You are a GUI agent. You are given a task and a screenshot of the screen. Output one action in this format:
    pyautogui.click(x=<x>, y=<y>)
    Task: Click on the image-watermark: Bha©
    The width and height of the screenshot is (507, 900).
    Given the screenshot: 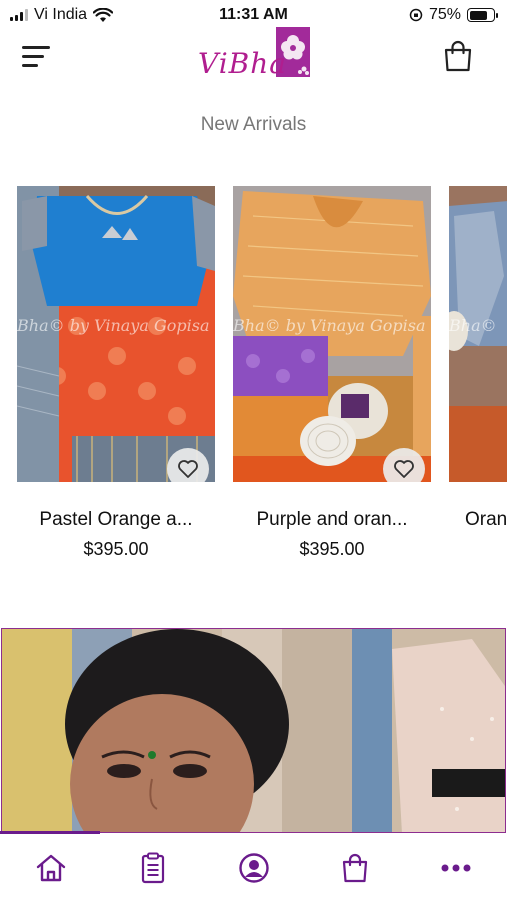 What is the action you would take?
    pyautogui.click(x=473, y=325)
    